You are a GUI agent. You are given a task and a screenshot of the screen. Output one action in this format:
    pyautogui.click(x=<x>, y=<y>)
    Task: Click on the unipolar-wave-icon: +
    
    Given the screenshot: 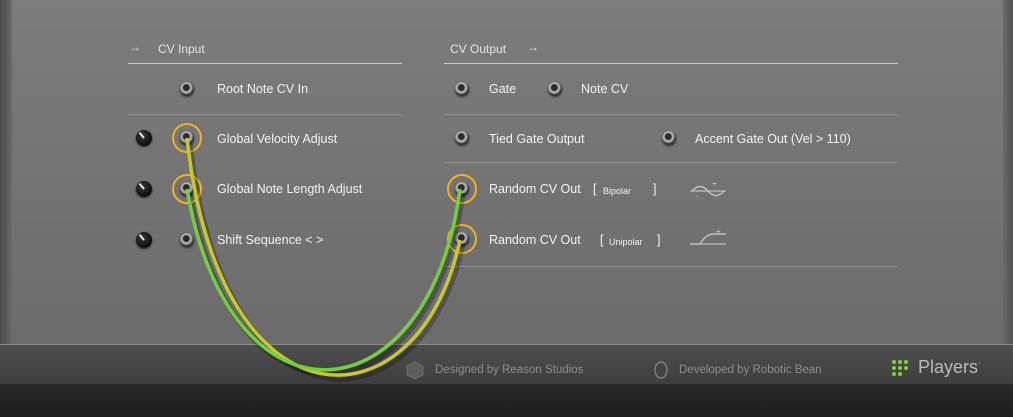 What is the action you would take?
    pyautogui.click(x=708, y=236)
    